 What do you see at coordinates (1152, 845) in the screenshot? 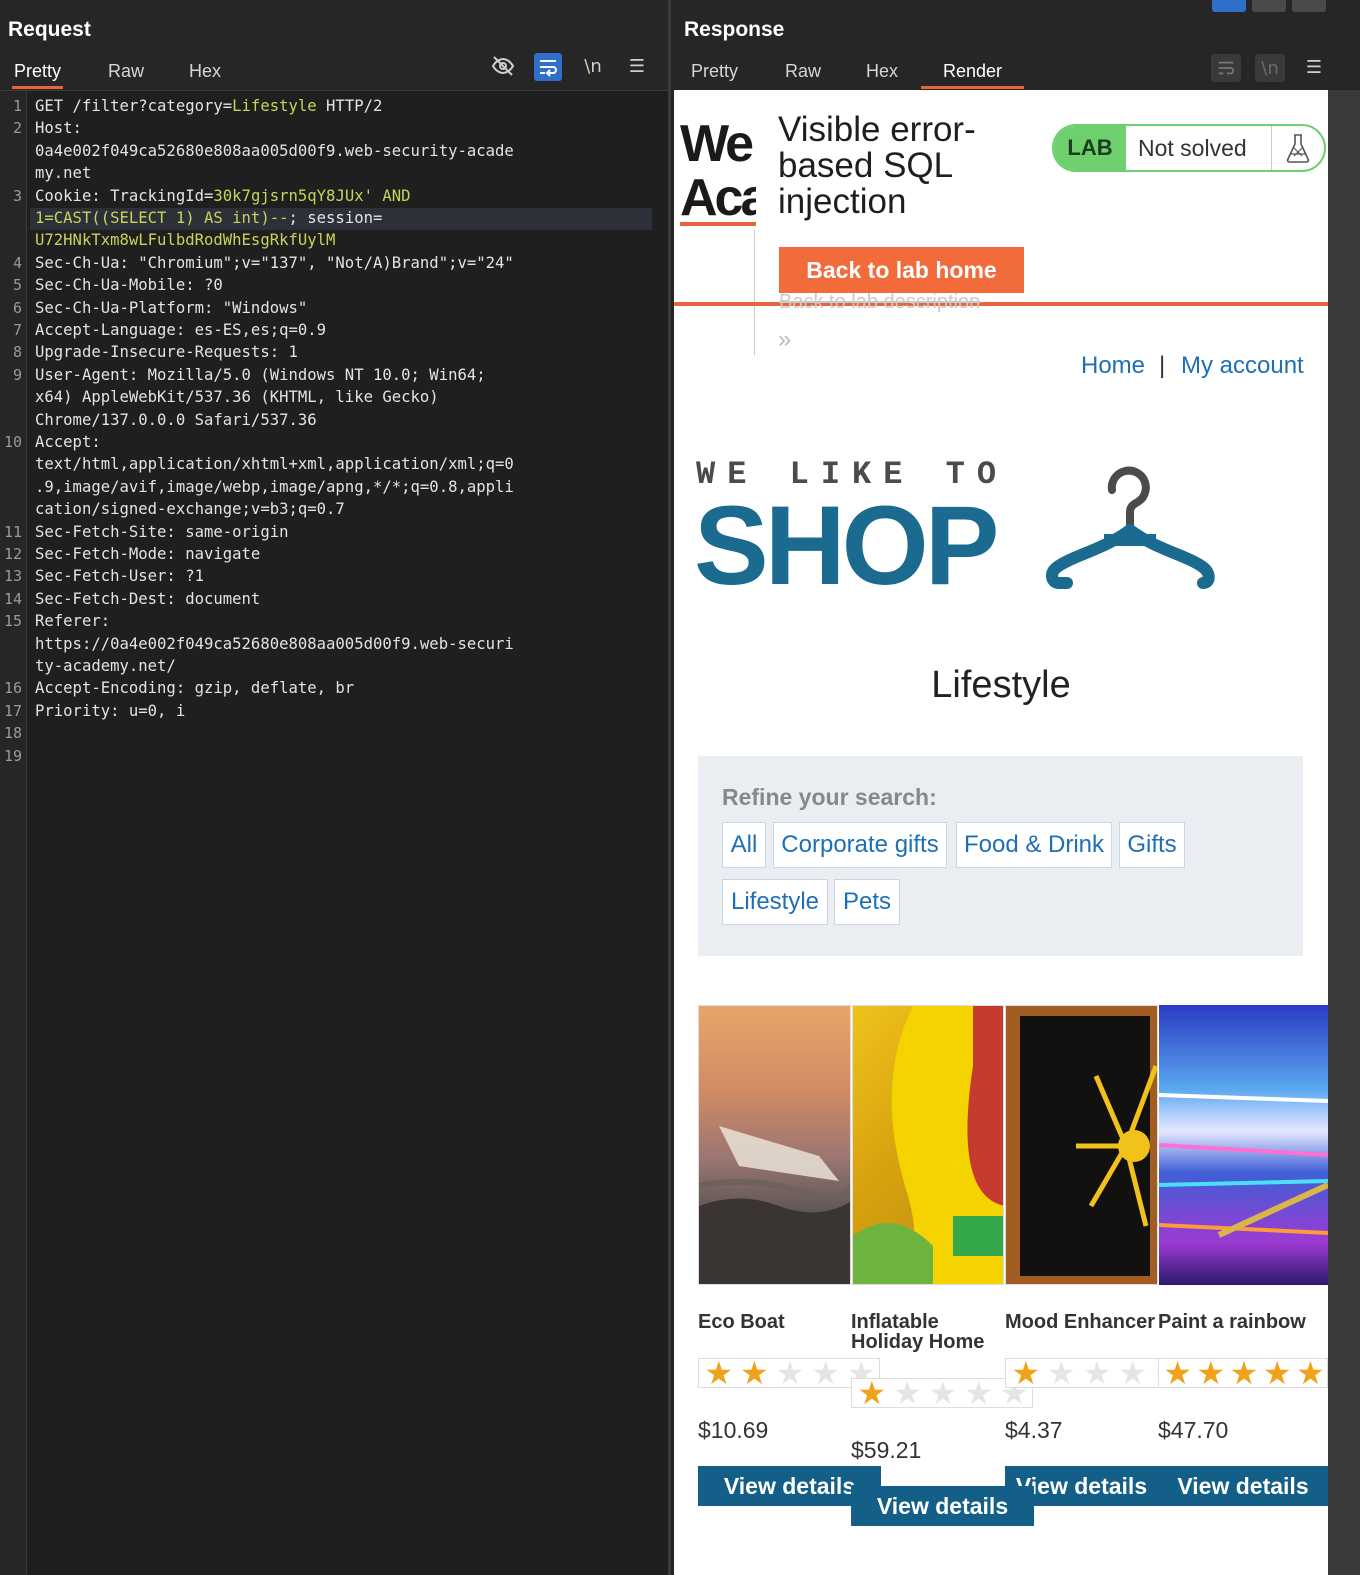
I see `filter-gifts: Gifts` at bounding box center [1152, 845].